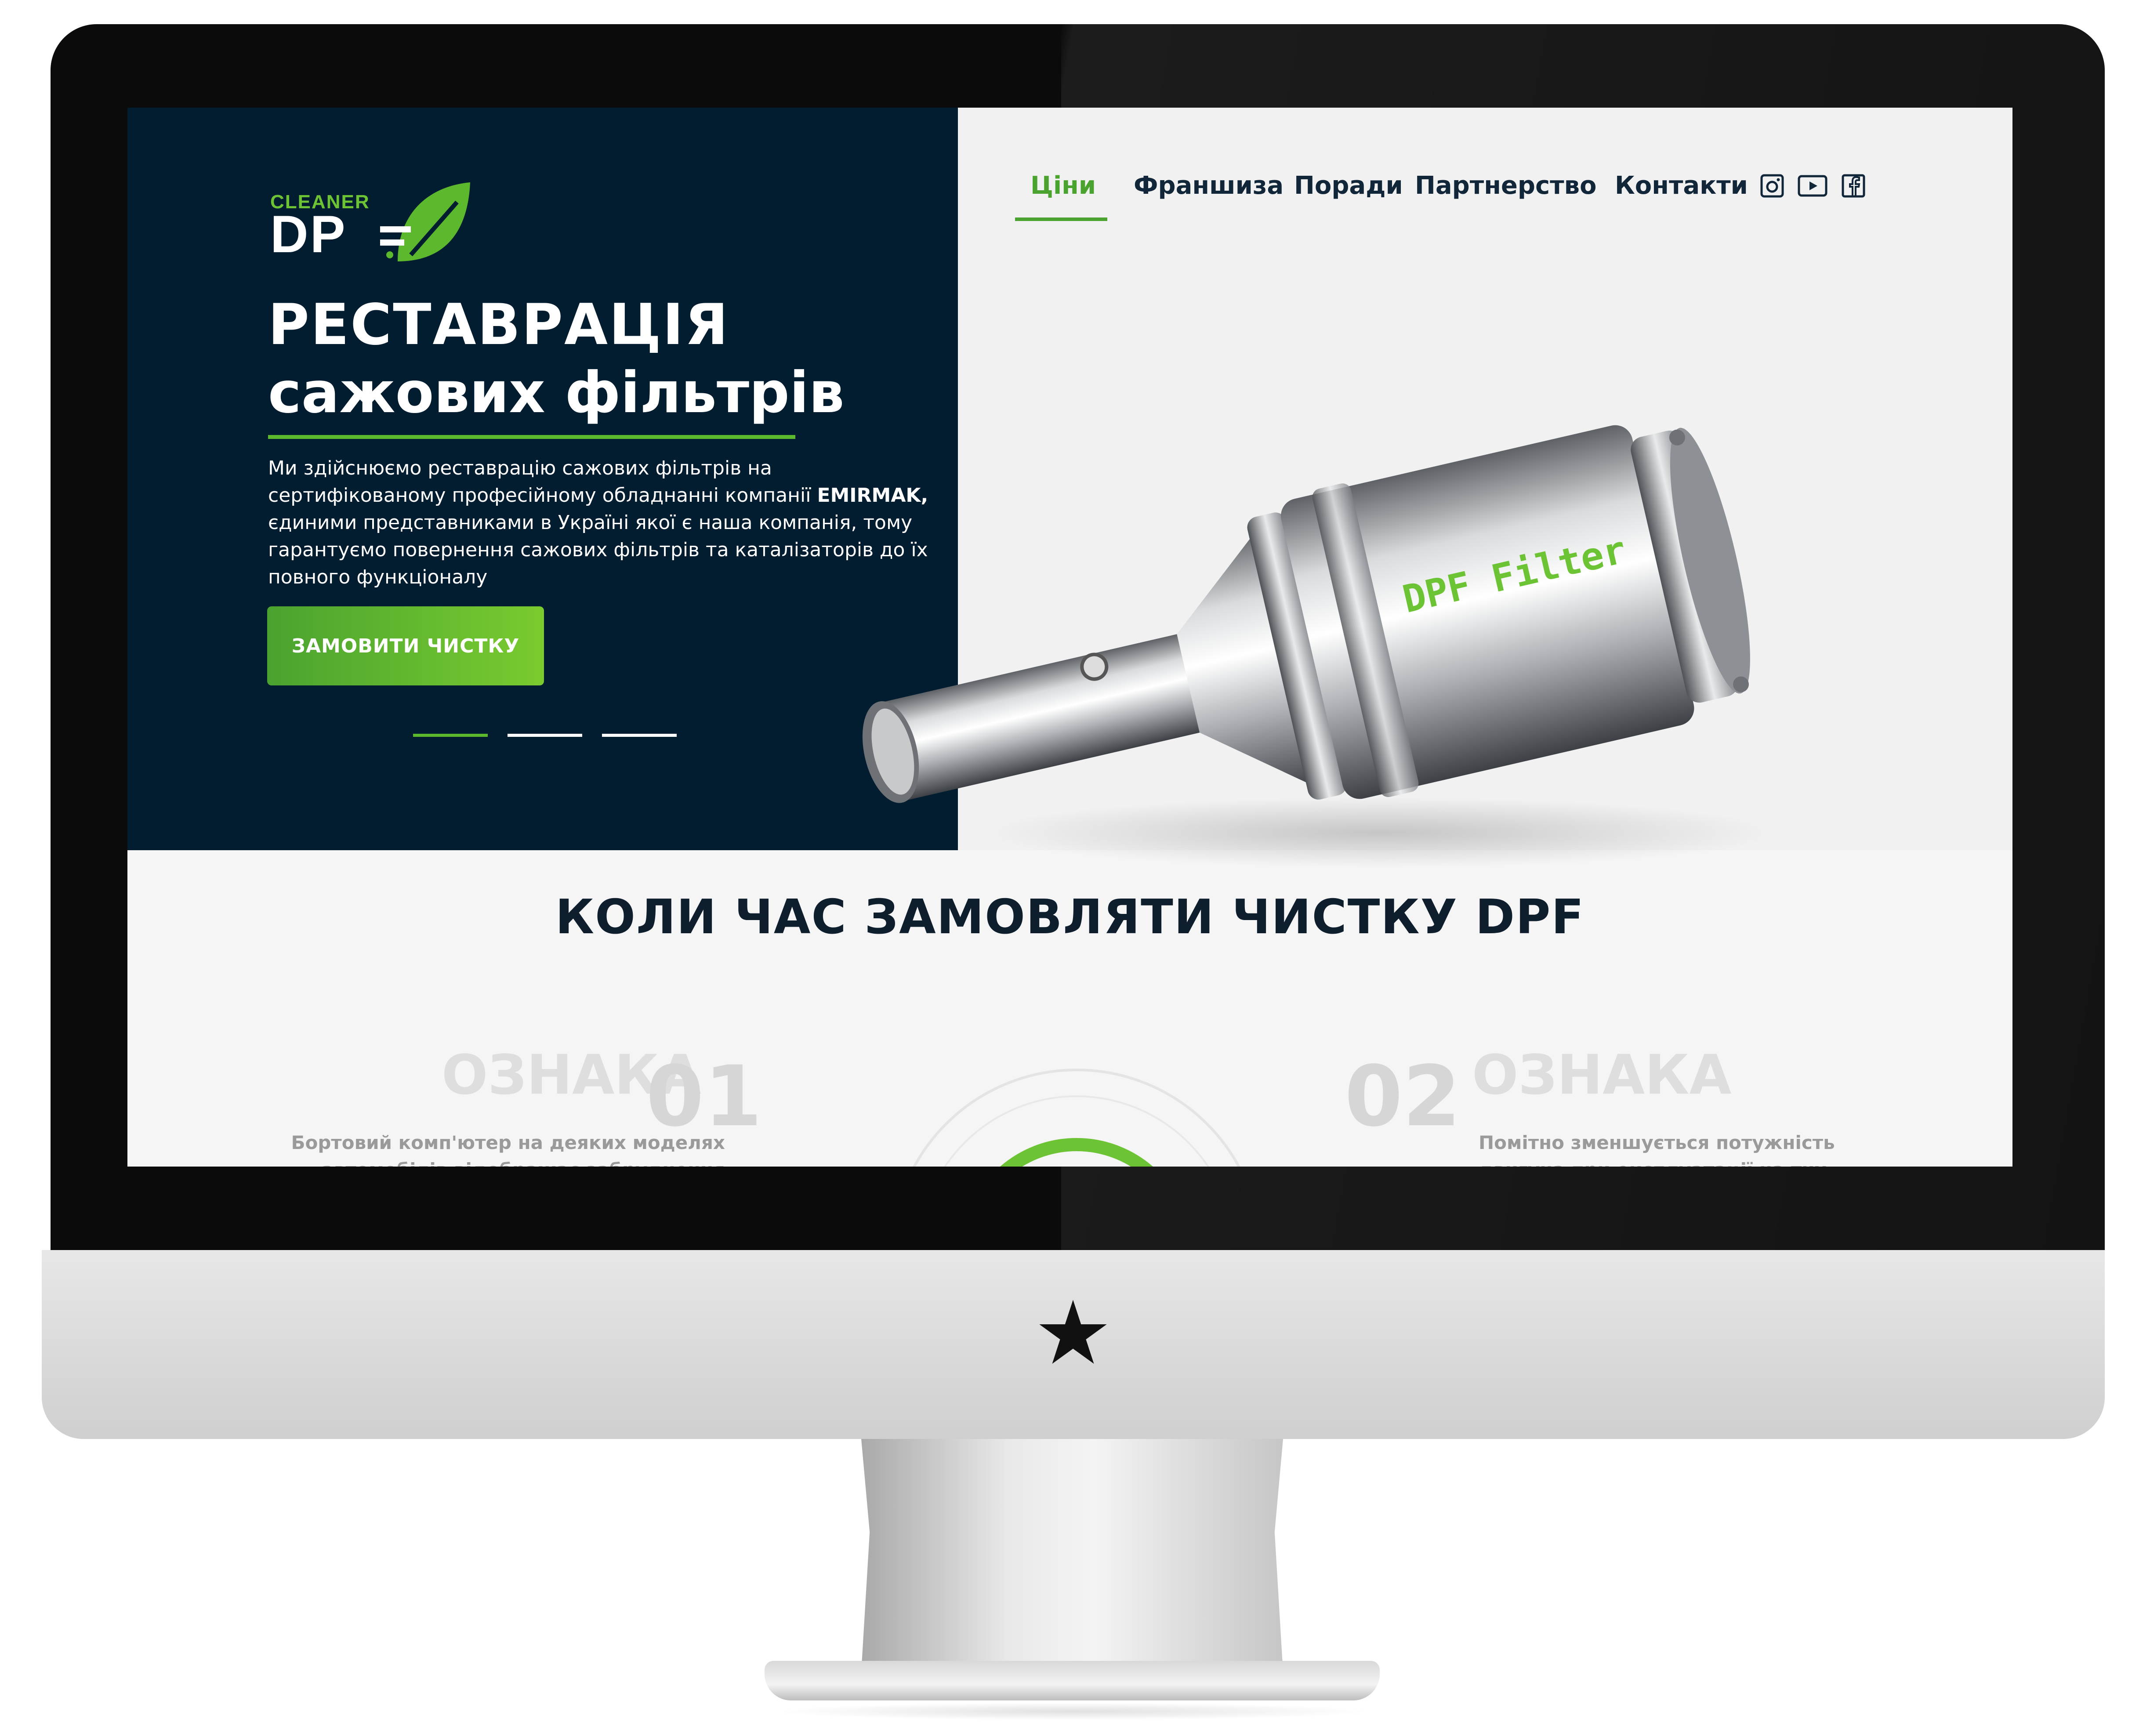  I want to click on sign-2-label: ОЗНАКА, so click(1602, 1075).